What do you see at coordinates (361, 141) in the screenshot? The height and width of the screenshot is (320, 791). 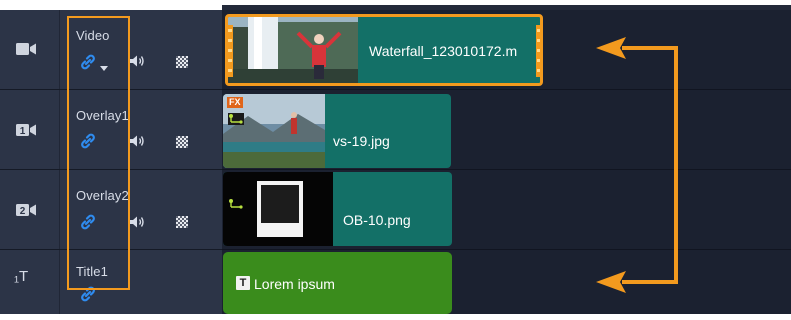 I see `overlay1-clip-label: vs-19.jpg` at bounding box center [361, 141].